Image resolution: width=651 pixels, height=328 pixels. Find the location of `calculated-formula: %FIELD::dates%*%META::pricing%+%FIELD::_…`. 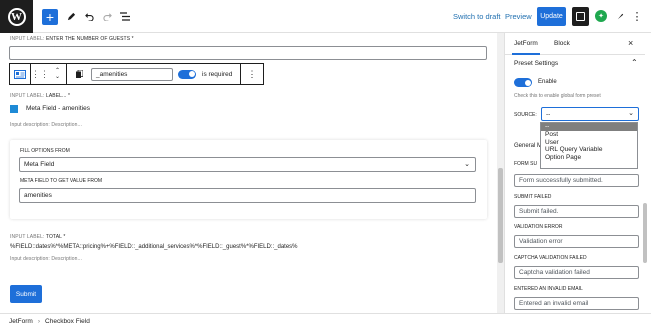

calculated-formula: %FIELD::dates%*%META::pricing%+%FIELD::_… is located at coordinates (154, 247).